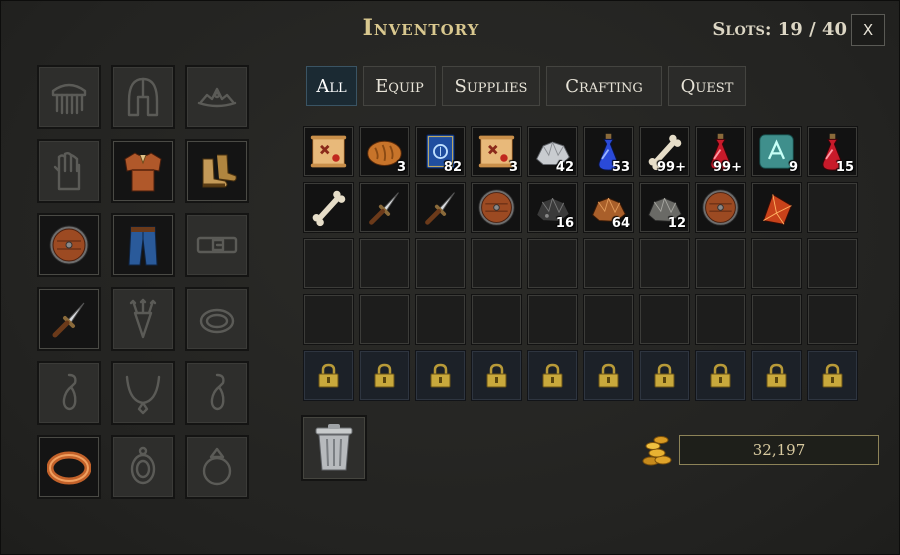 Image resolution: width=900 pixels, height=555 pixels. I want to click on helmet-icon, so click(143, 97).